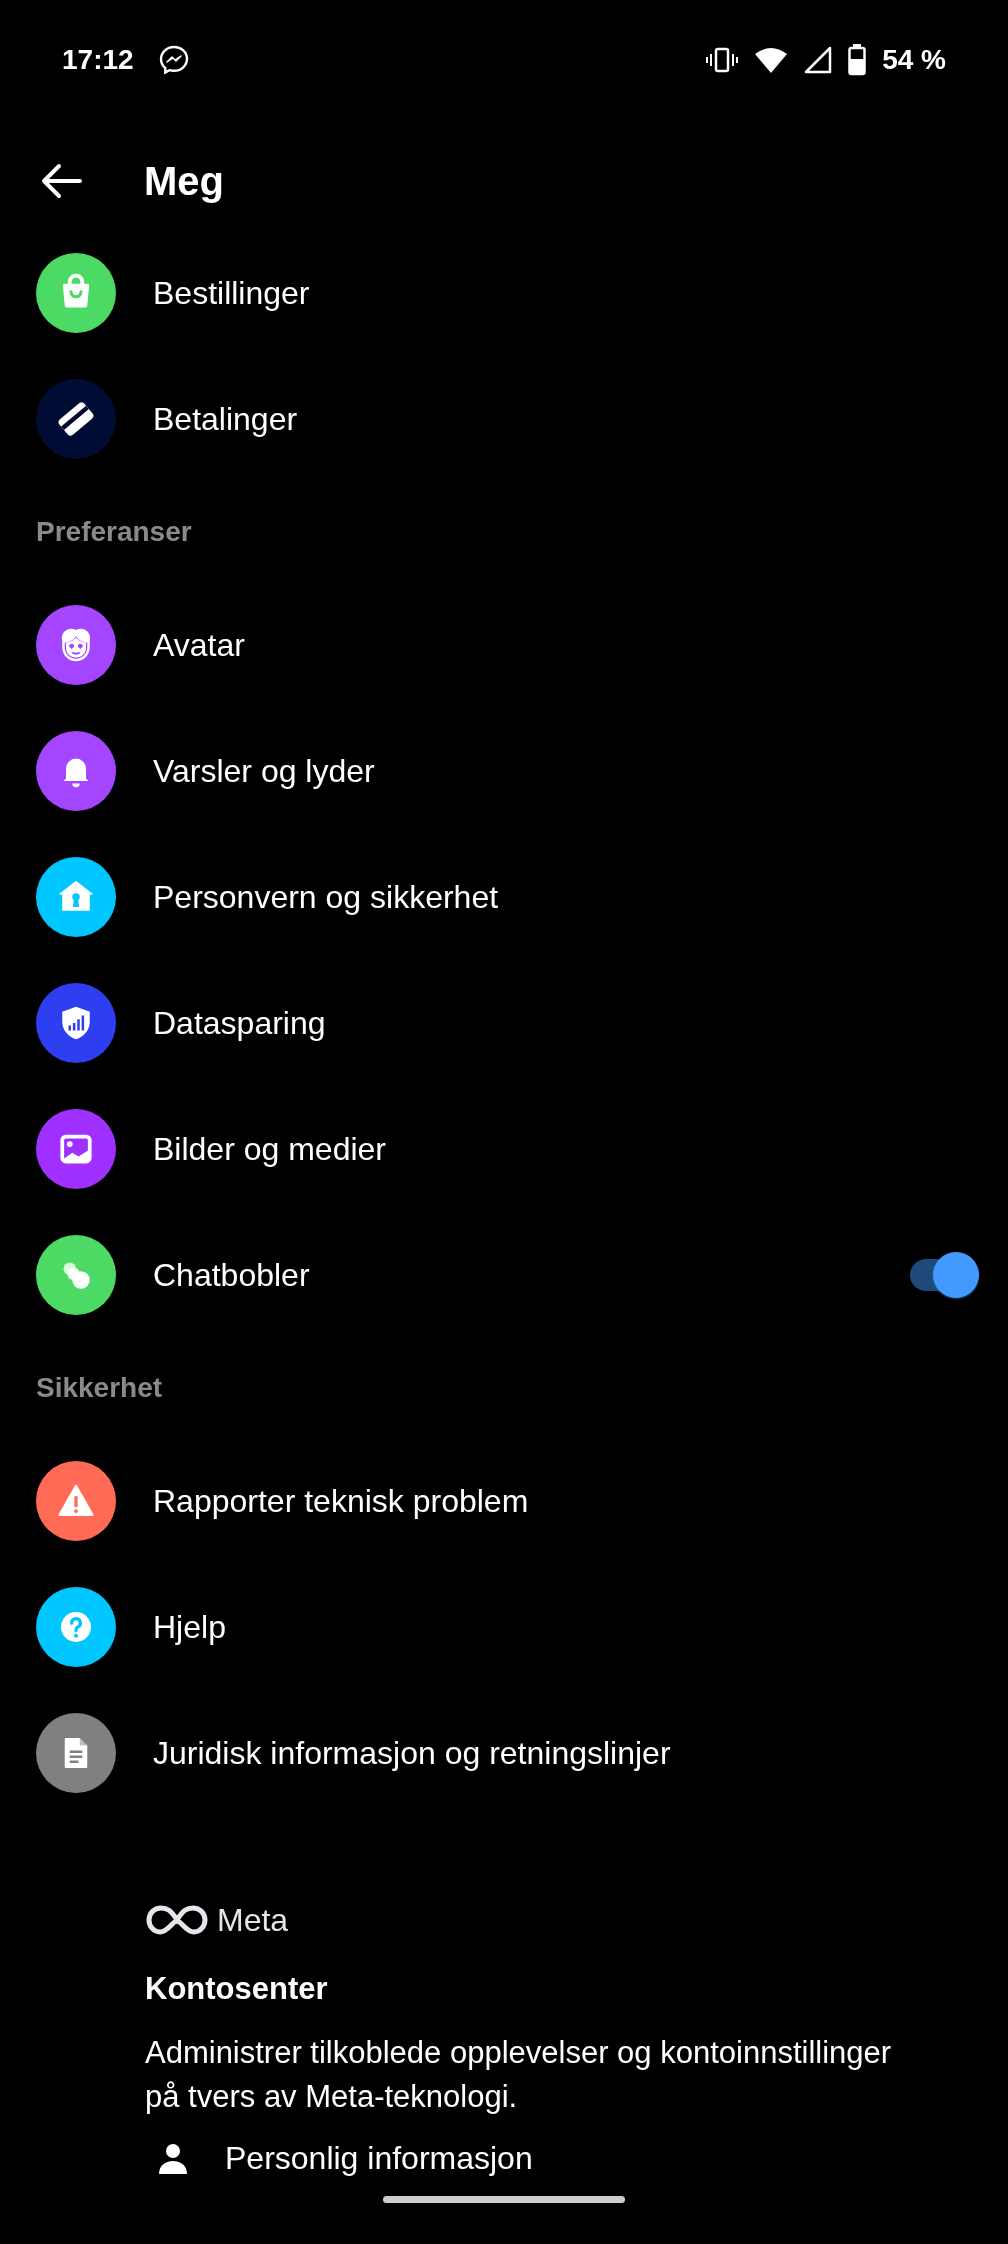  Describe the element at coordinates (184, 181) in the screenshot. I see `page-title: Meg` at that location.